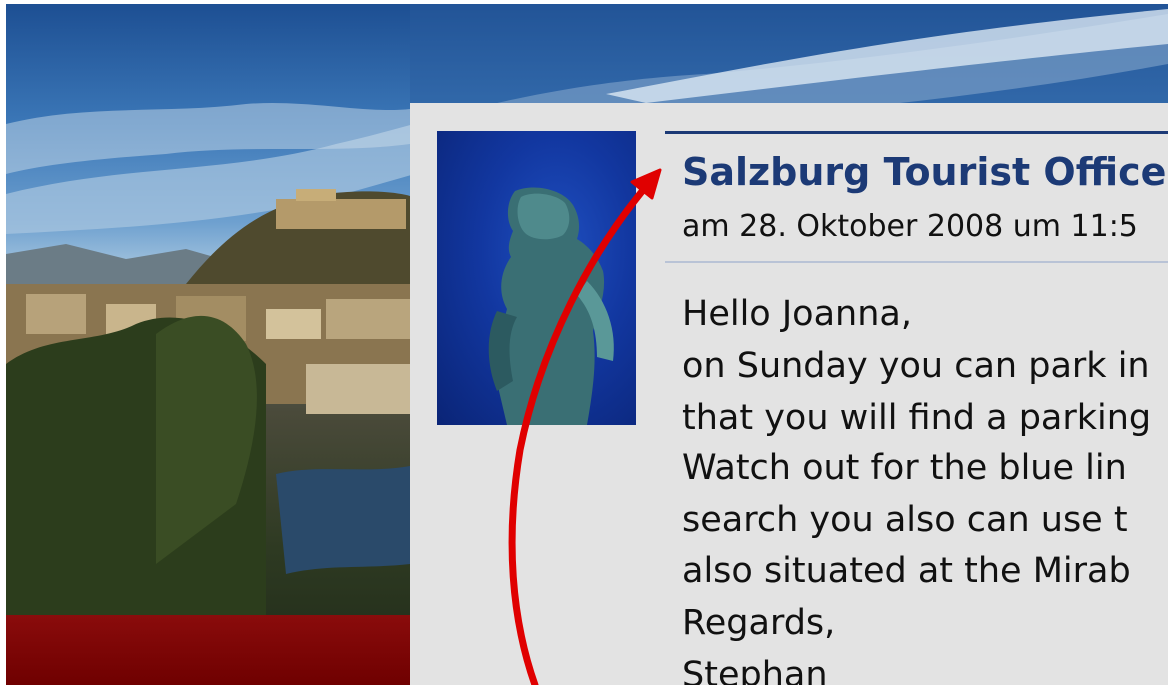 The height and width of the screenshot is (685, 1168). Describe the element at coordinates (755, 670) in the screenshot. I see `comment-line: Stephan` at that location.